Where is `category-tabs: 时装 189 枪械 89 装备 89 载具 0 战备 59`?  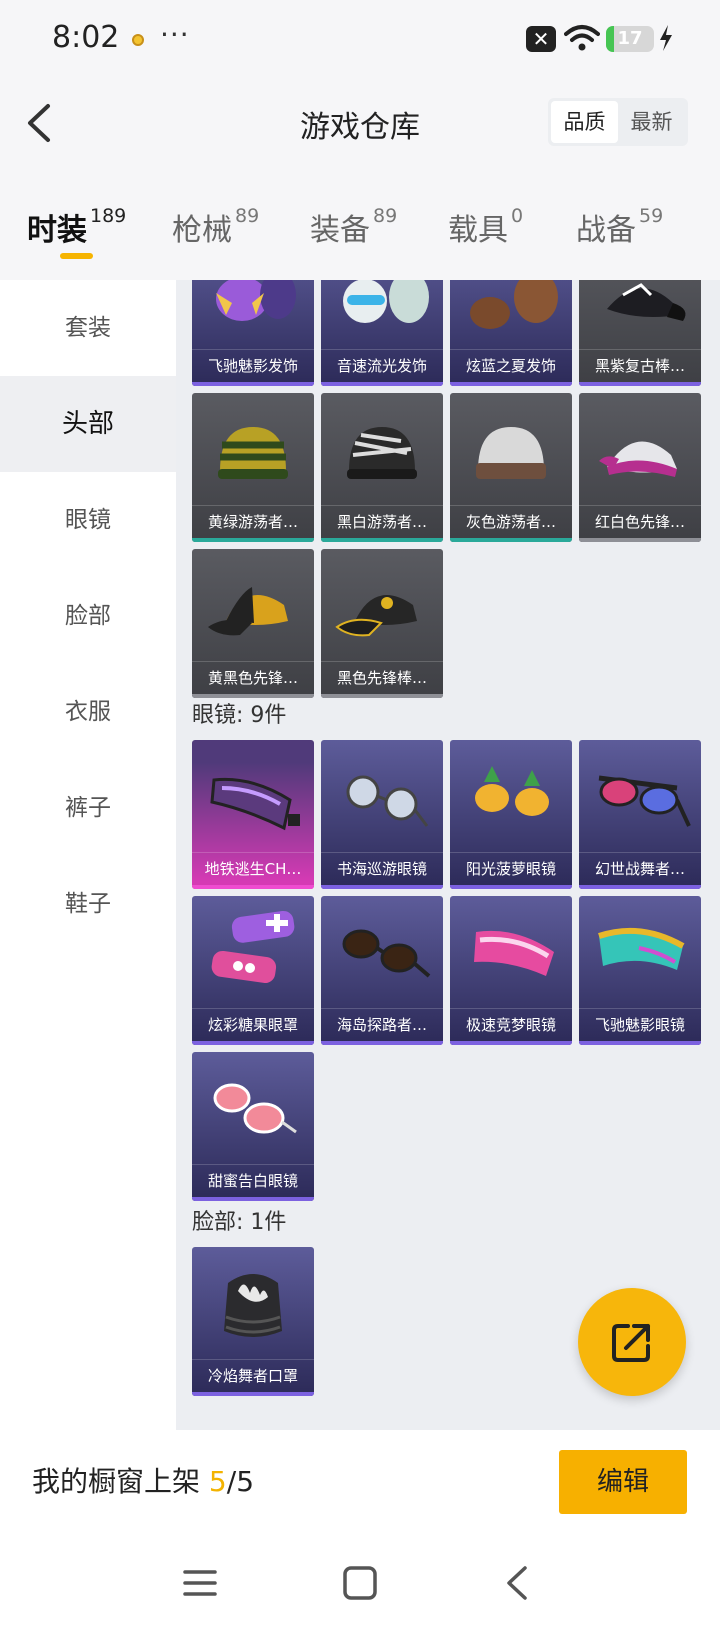
category-tabs: 时装 189 枪械 89 装备 89 载具 0 战备 59 is located at coordinates (360, 232).